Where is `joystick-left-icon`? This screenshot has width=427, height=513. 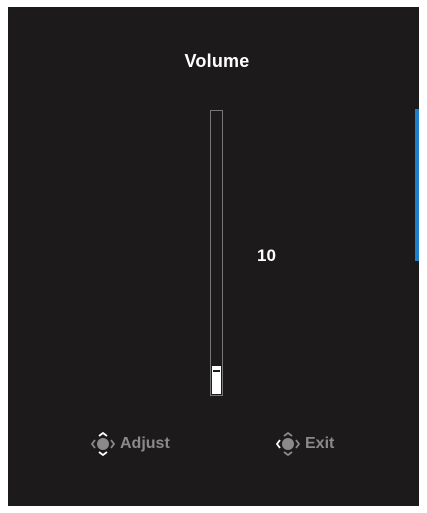 joystick-left-icon is located at coordinates (288, 444).